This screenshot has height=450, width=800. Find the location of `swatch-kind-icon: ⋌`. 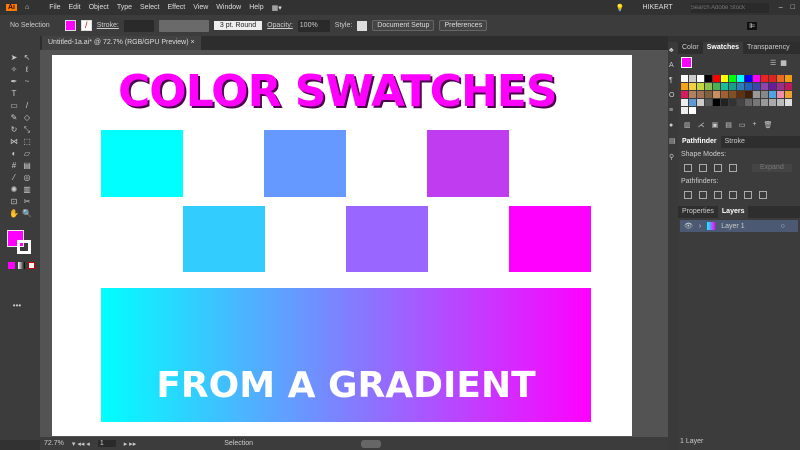

swatch-kind-icon: ⋌ is located at coordinates (701, 125).